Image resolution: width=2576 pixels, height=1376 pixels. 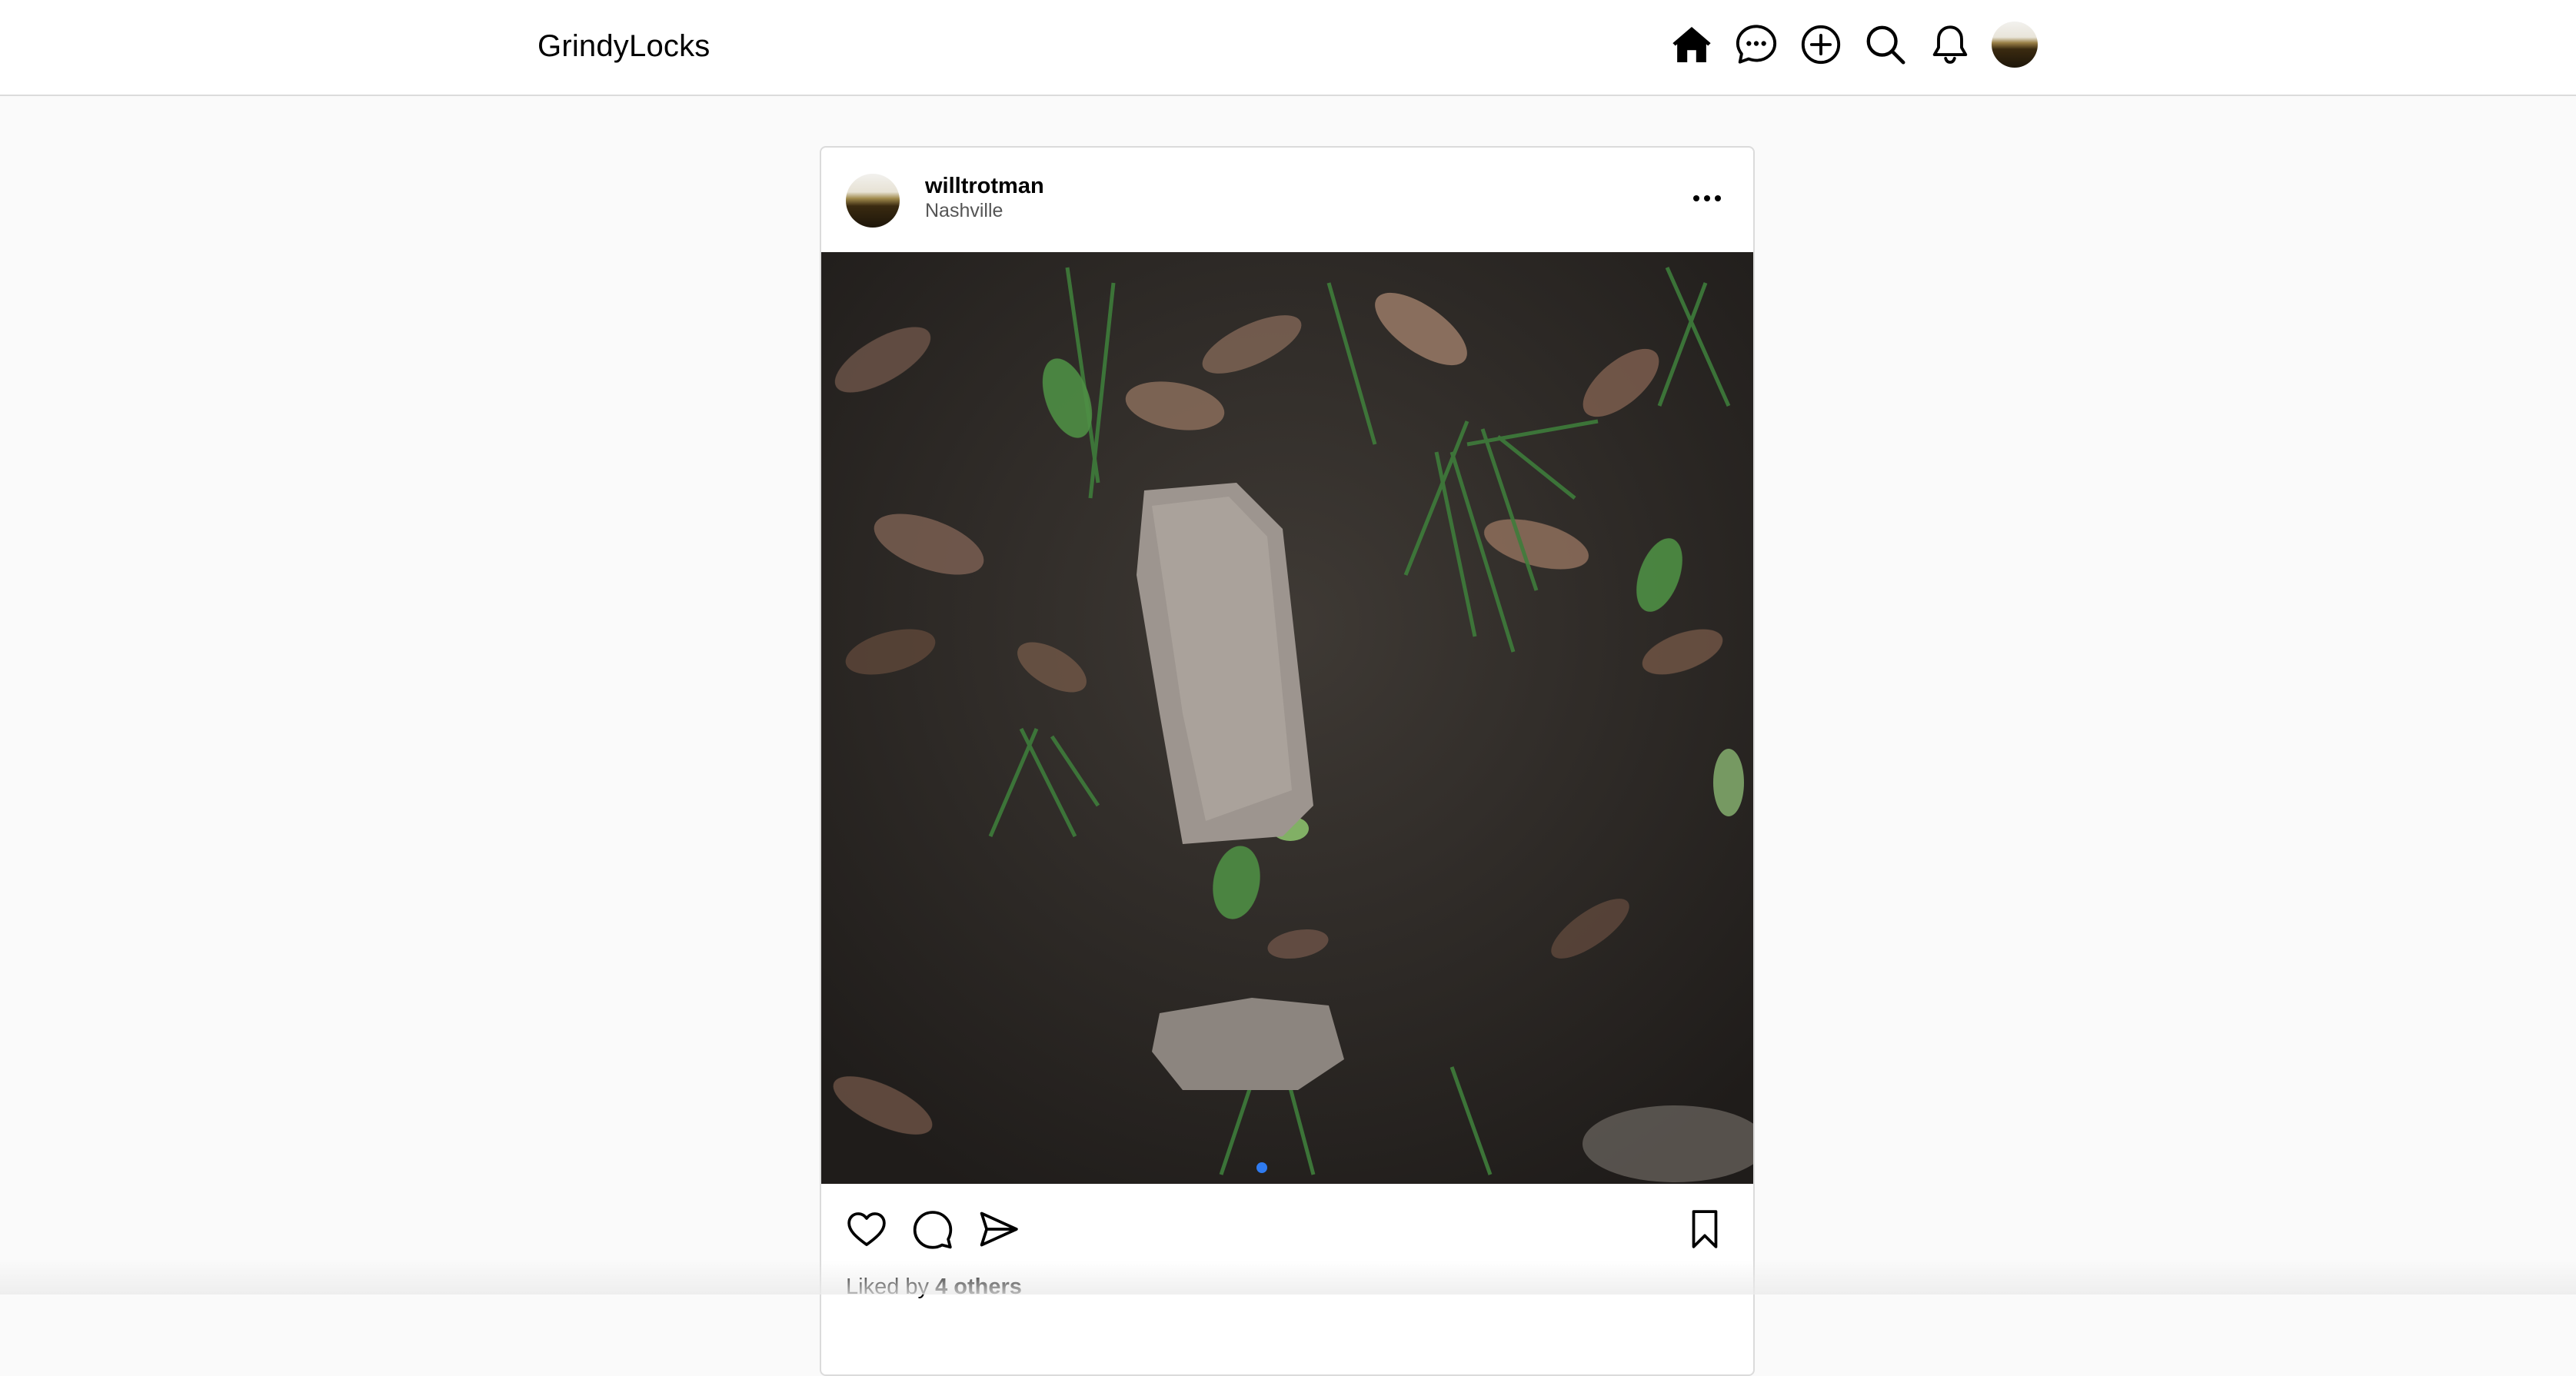 I want to click on messages-button, so click(x=1756, y=44).